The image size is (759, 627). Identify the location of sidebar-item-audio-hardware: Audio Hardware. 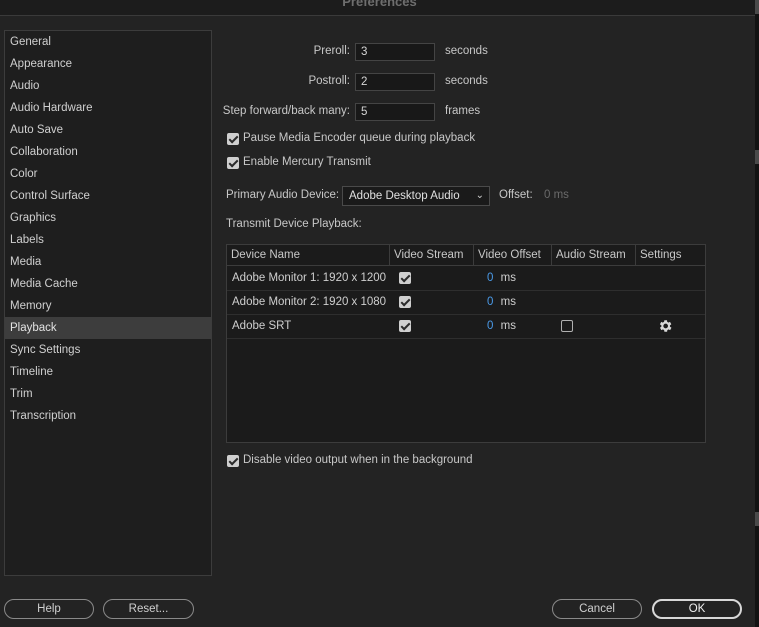
(108, 108).